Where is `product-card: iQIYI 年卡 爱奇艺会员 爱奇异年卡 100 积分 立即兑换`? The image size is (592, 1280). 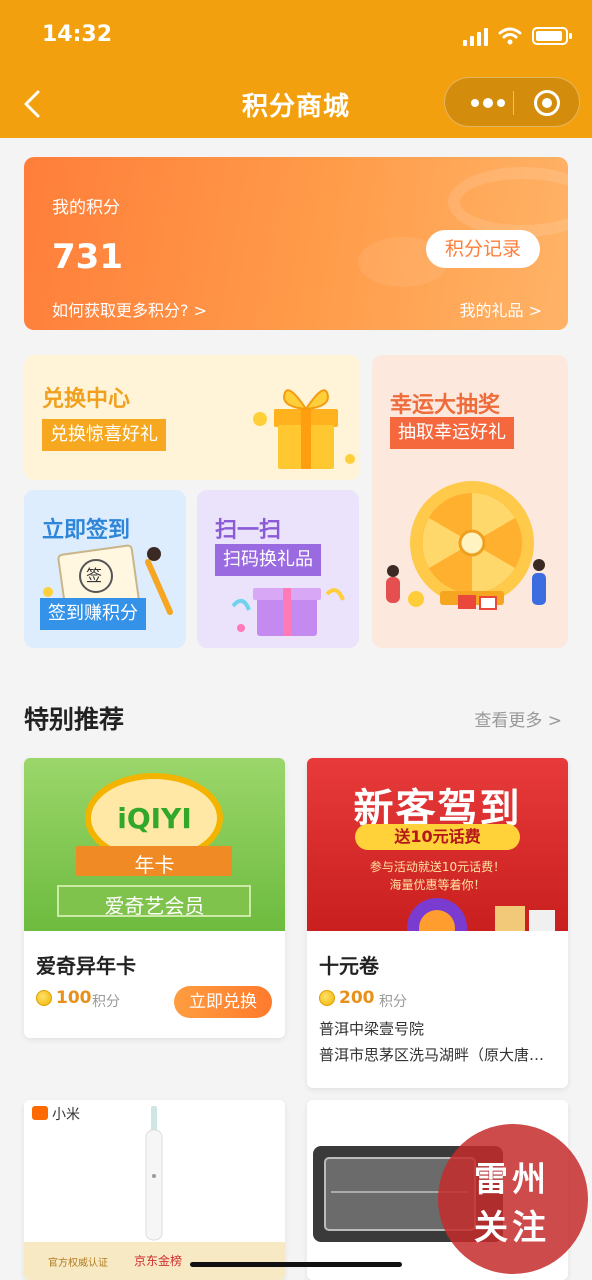 product-card: iQIYI 年卡 爱奇艺会员 爱奇异年卡 100 积分 立即兑换 is located at coordinates (154, 898).